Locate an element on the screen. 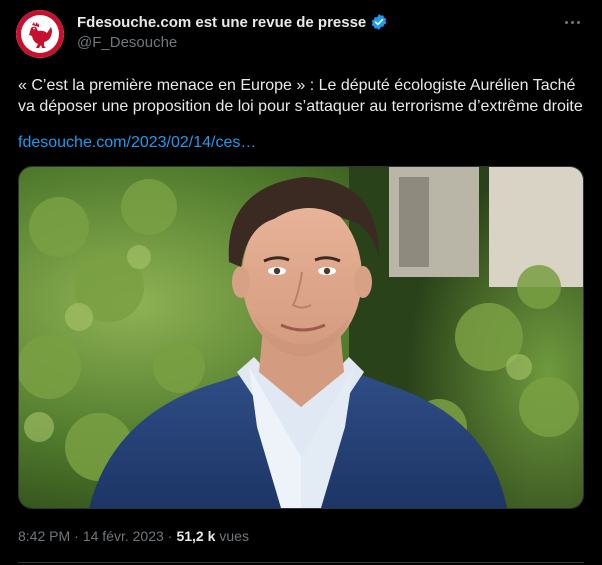 The width and height of the screenshot is (602, 565). tweet-time: 8:42 PM is located at coordinates (44, 536).